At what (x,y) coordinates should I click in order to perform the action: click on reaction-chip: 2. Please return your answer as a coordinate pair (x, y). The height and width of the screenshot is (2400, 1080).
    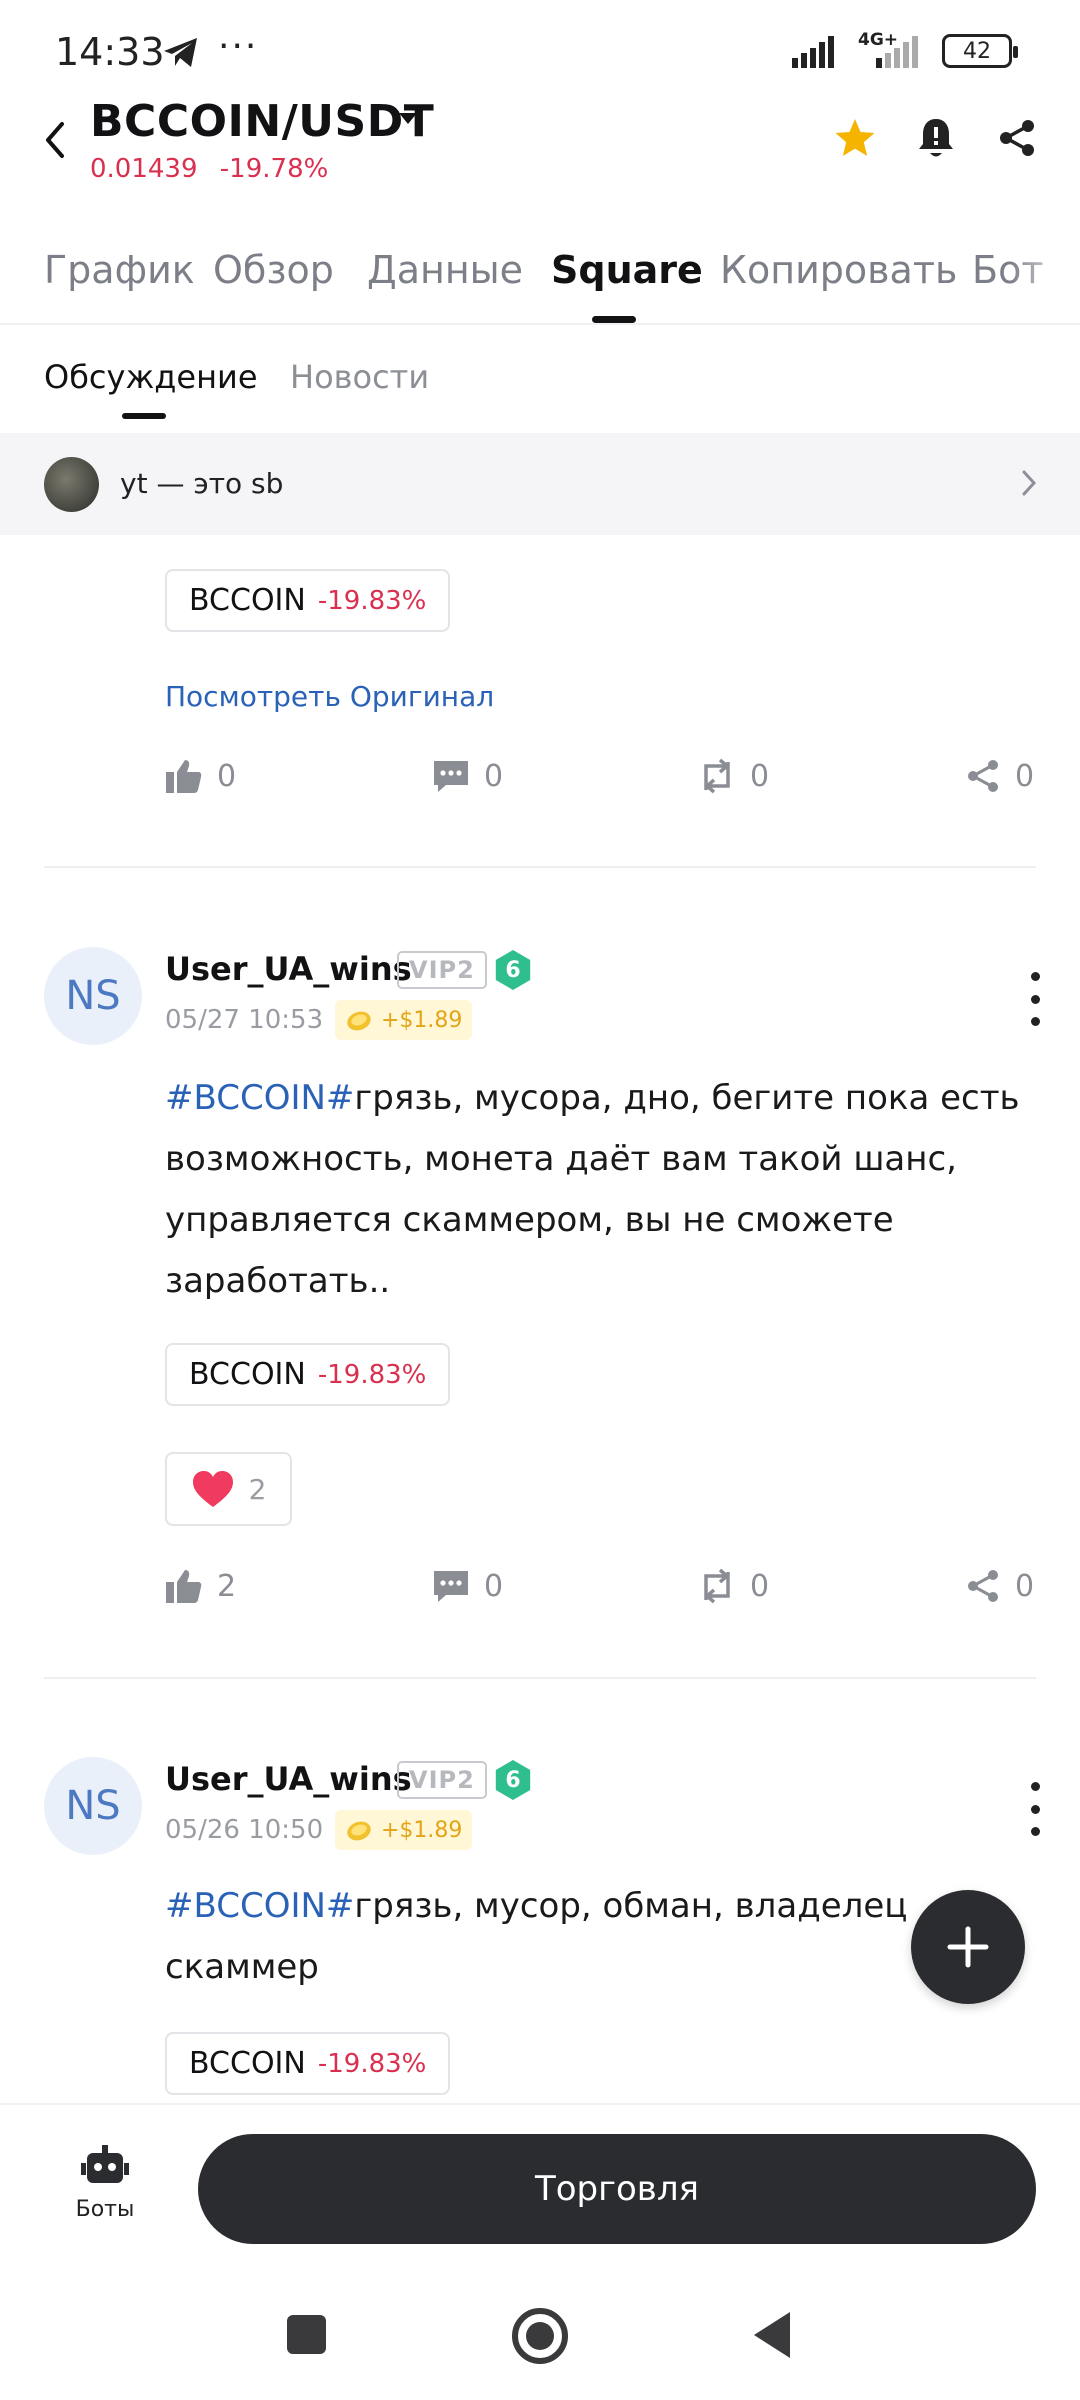
    Looking at the image, I should click on (228, 1489).